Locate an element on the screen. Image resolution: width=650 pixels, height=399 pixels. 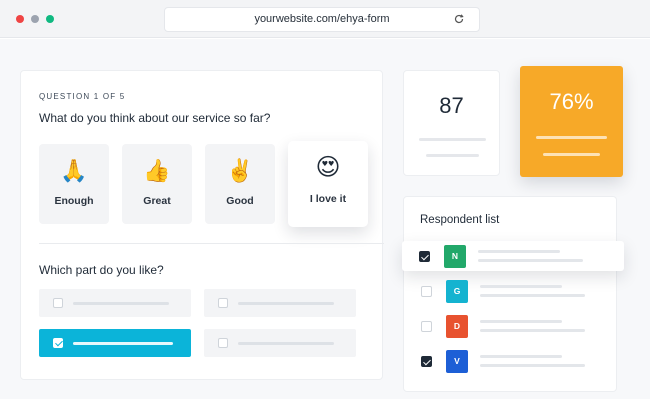
completion-percent: 76% is located at coordinates (571, 101).